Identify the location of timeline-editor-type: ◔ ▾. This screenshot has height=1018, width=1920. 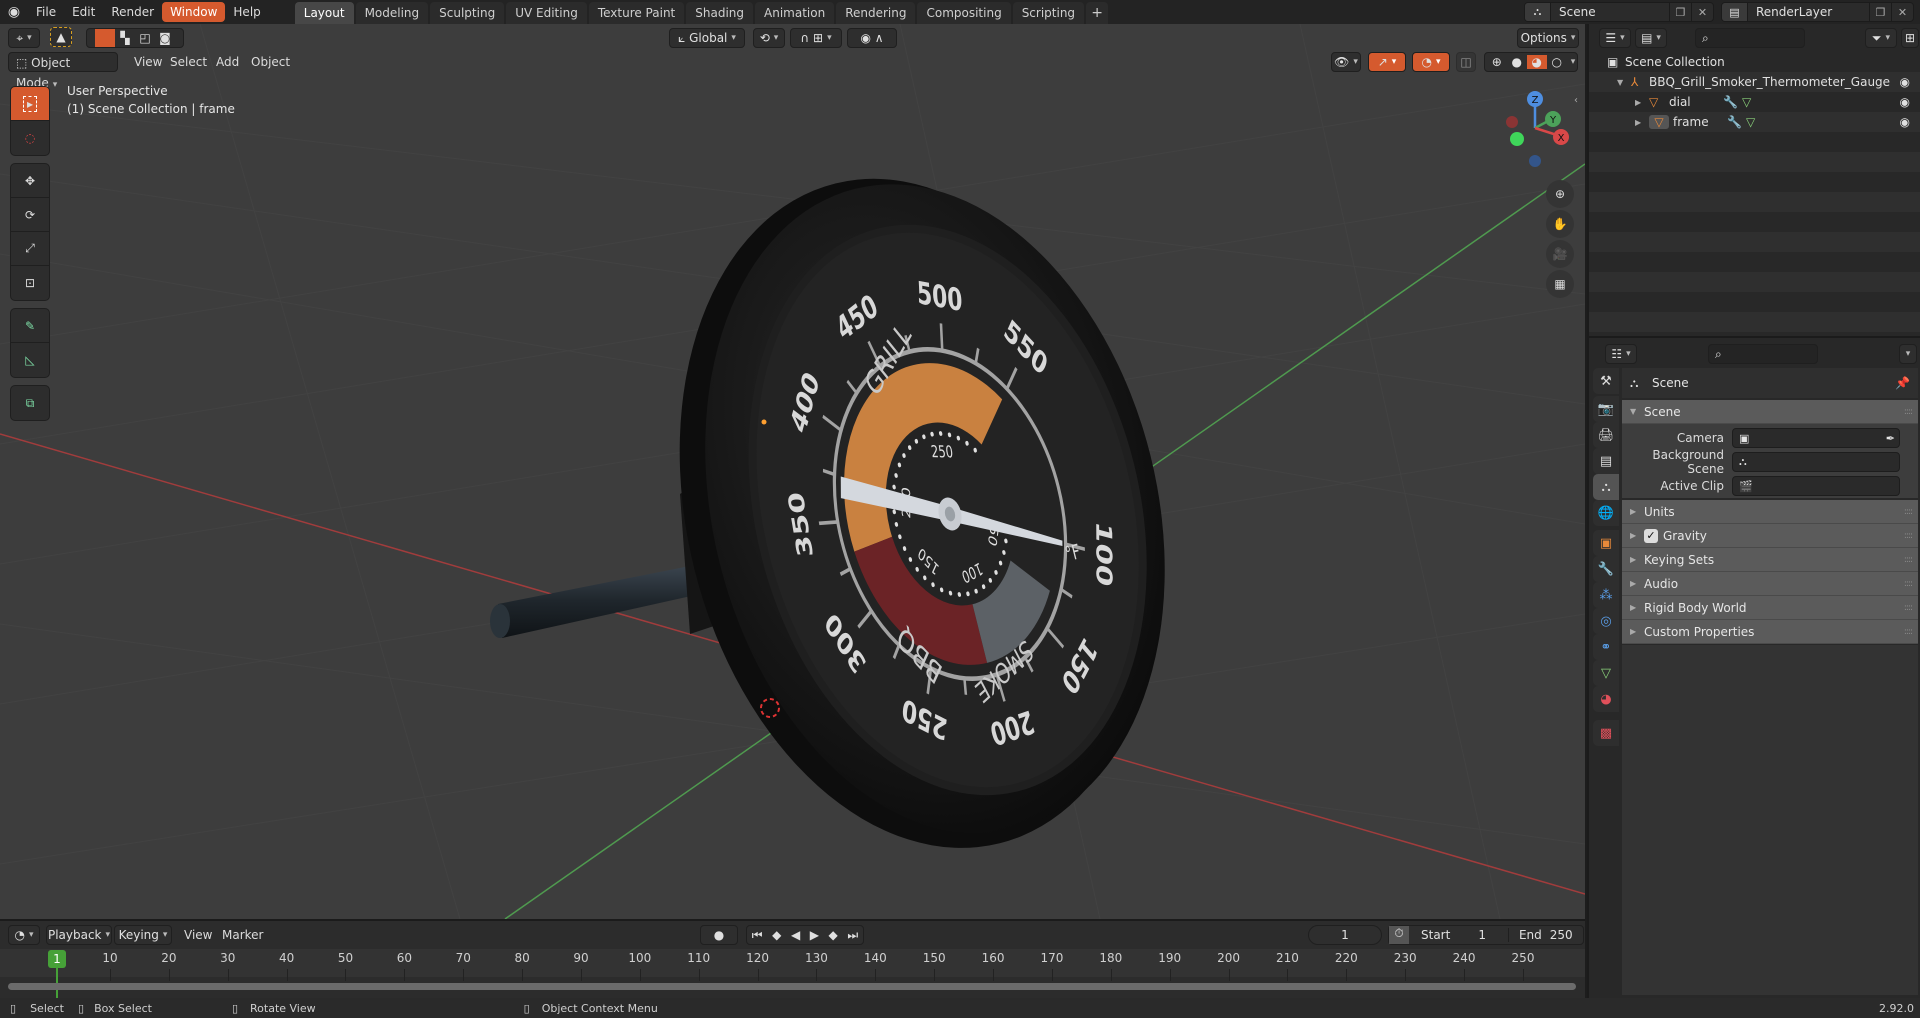
(24, 935).